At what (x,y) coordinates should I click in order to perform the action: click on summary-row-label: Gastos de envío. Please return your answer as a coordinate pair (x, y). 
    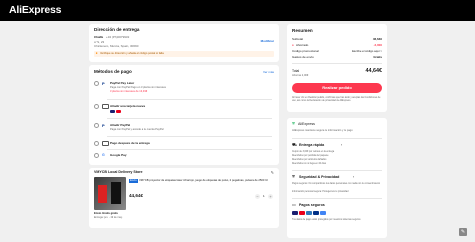
    Looking at the image, I should click on (303, 57).